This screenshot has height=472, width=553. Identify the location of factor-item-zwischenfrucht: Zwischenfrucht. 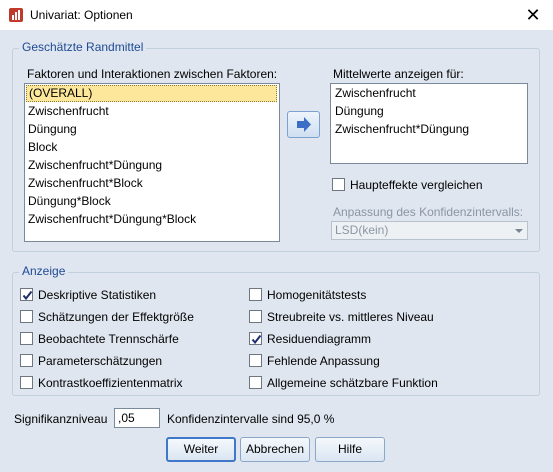
(152, 111).